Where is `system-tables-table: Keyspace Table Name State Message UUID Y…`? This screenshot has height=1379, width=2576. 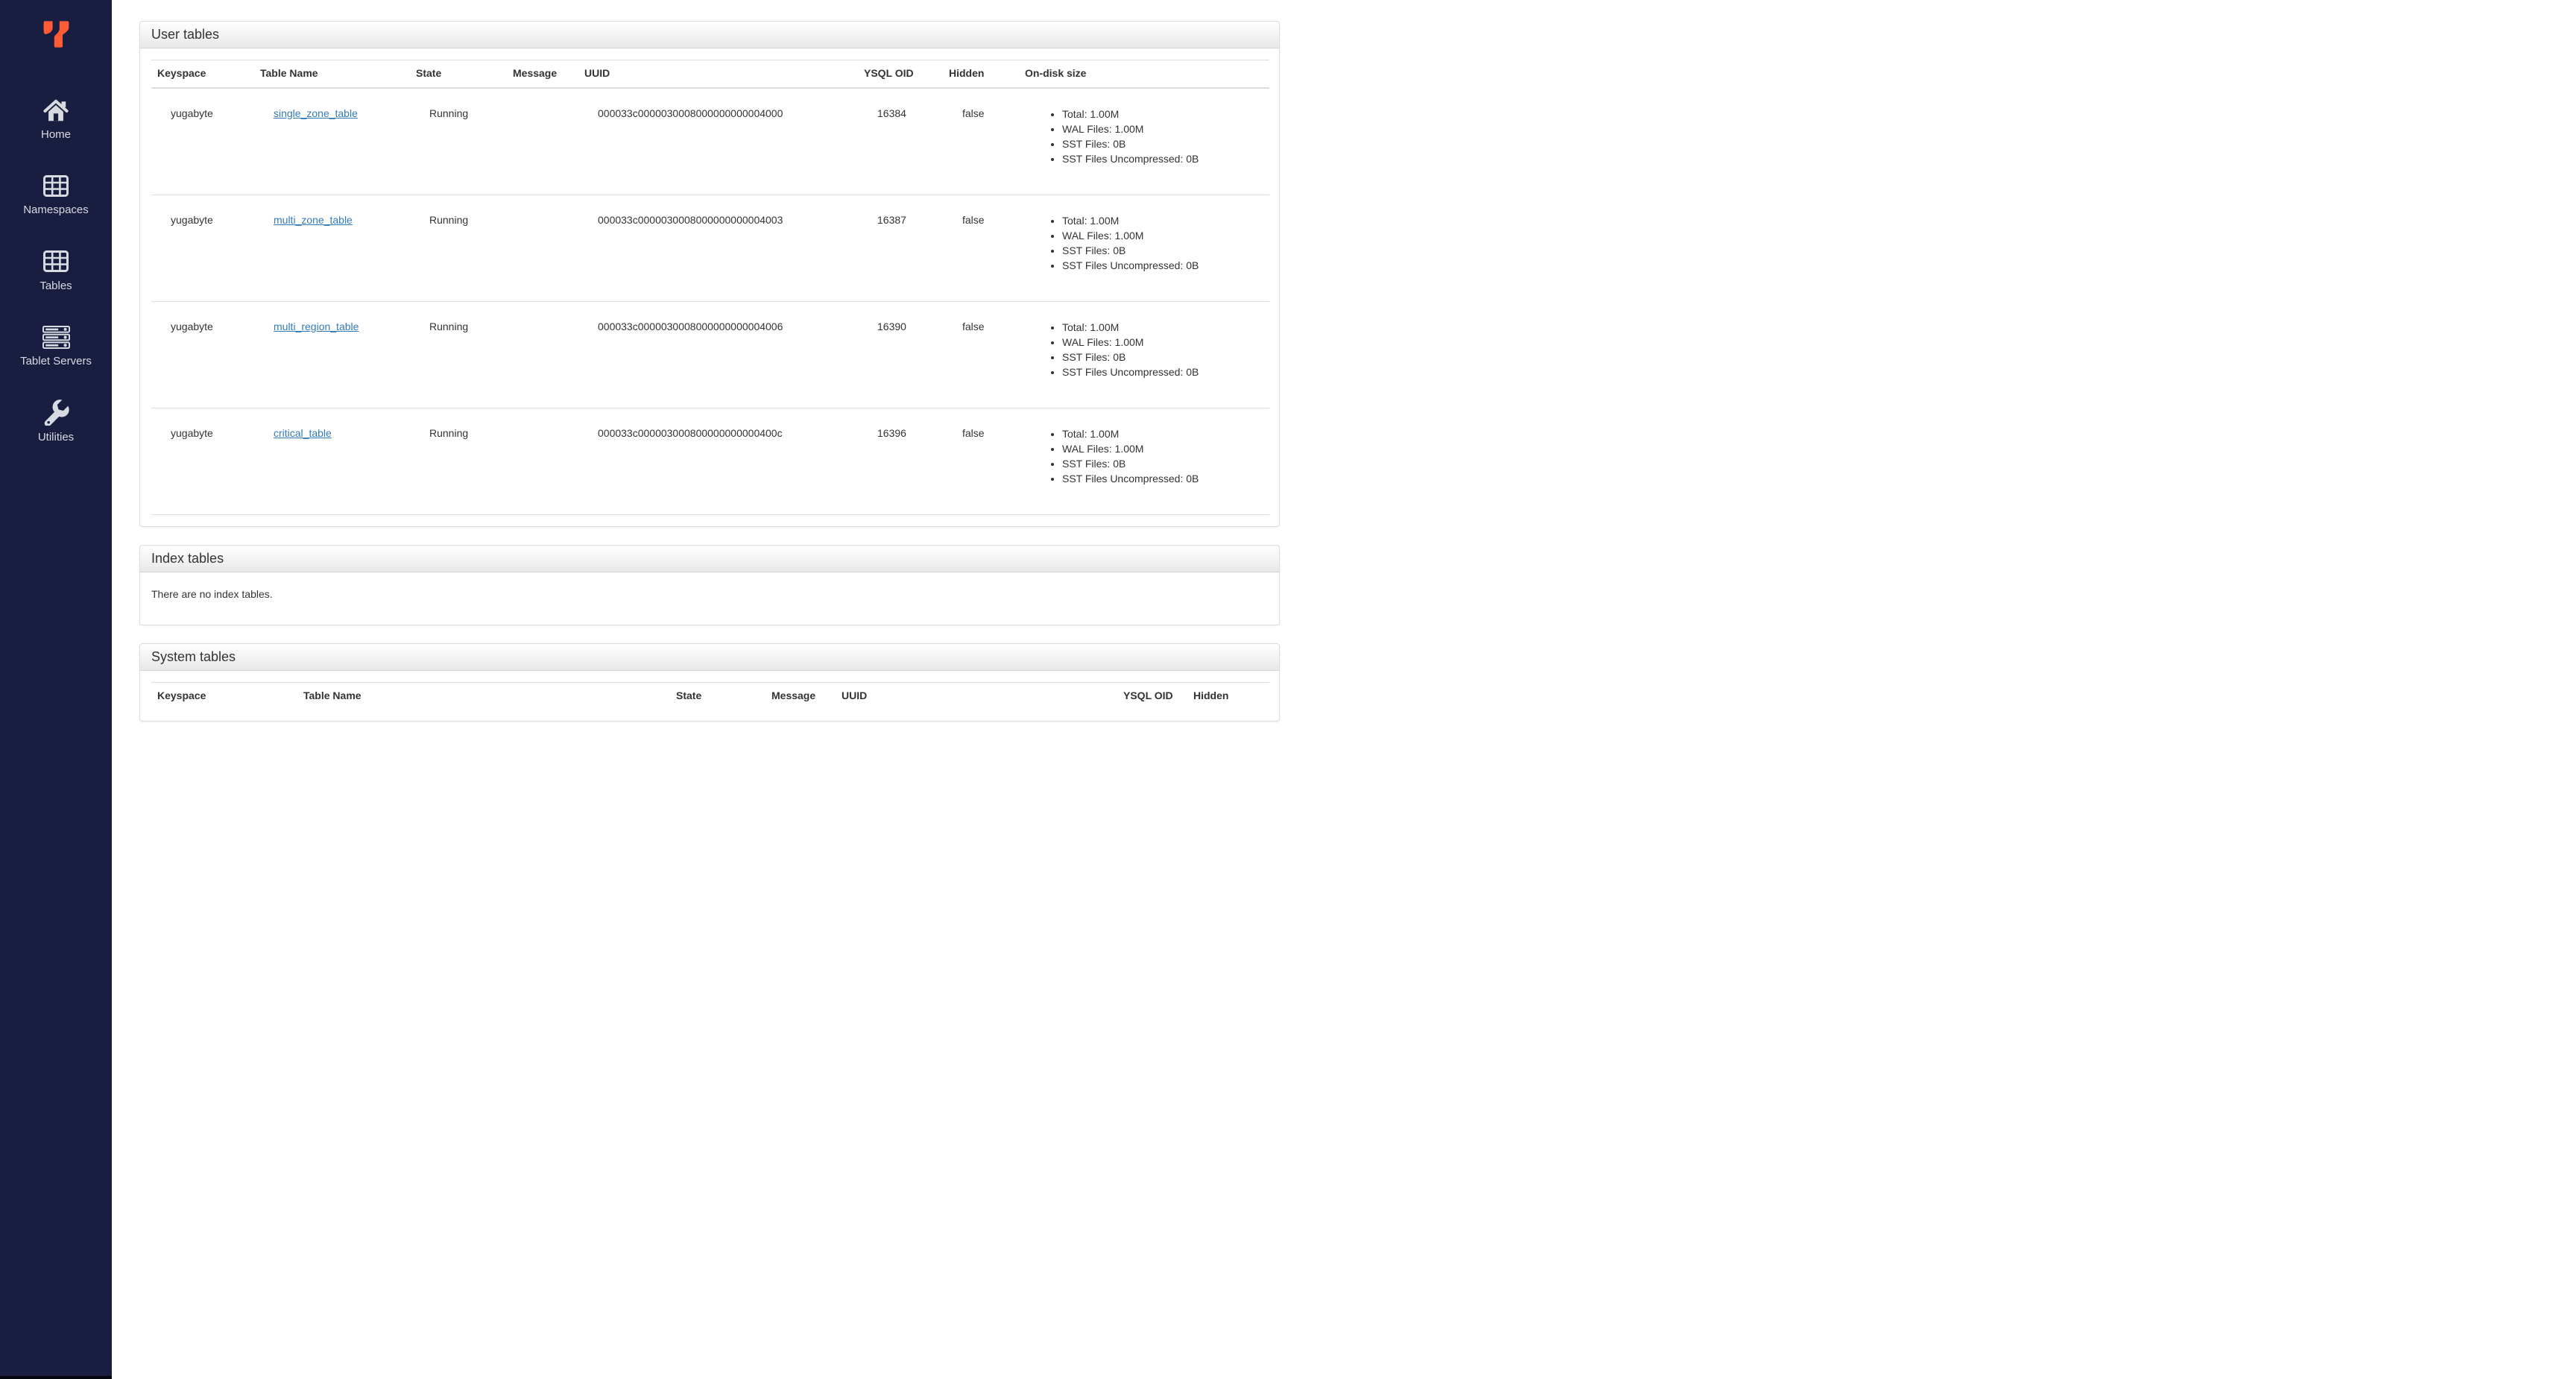
system-tables-table: Keyspace Table Name State Message UUID Y… is located at coordinates (710, 695).